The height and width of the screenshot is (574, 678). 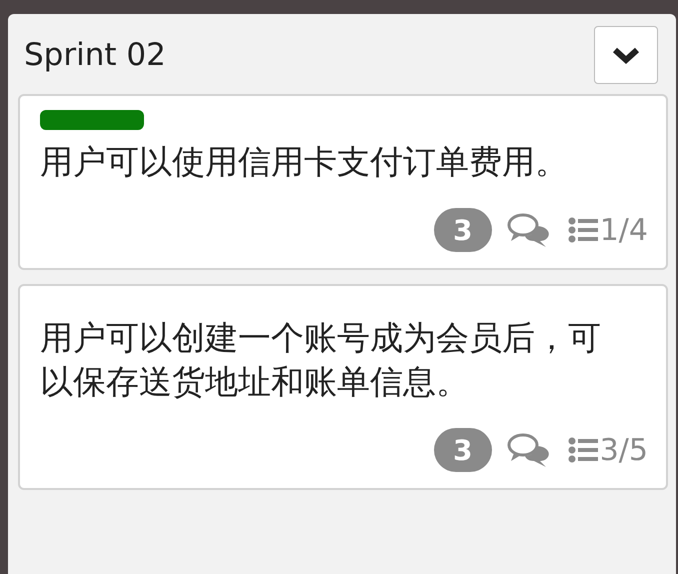 I want to click on collapse-button, so click(x=626, y=55).